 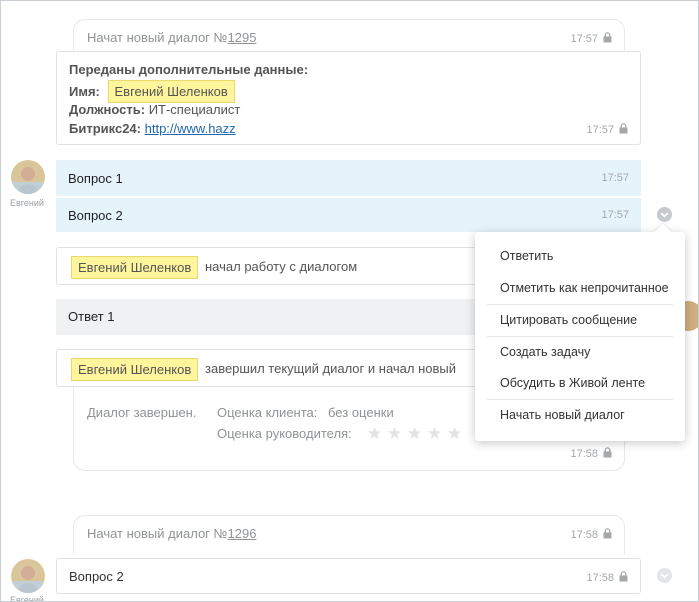 What do you see at coordinates (171, 91) in the screenshot?
I see `name-value: Евгений Шеленков` at bounding box center [171, 91].